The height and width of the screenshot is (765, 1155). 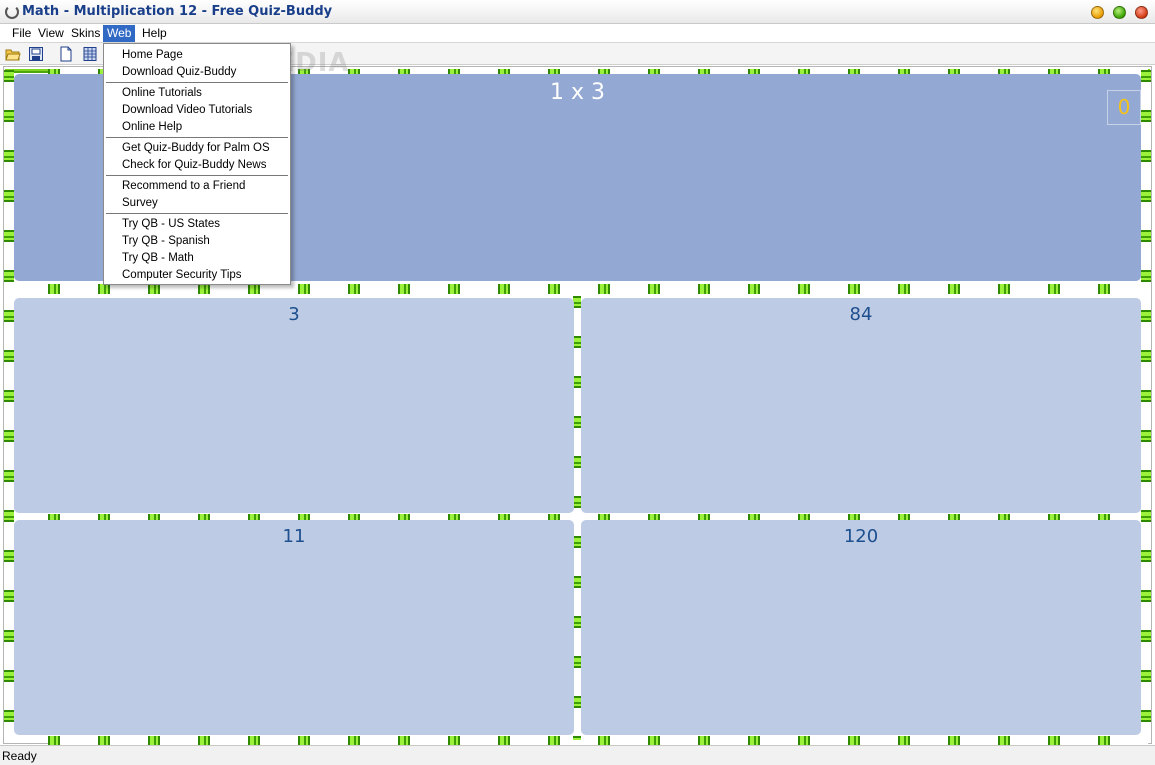 I want to click on save-icon, so click(x=36, y=54).